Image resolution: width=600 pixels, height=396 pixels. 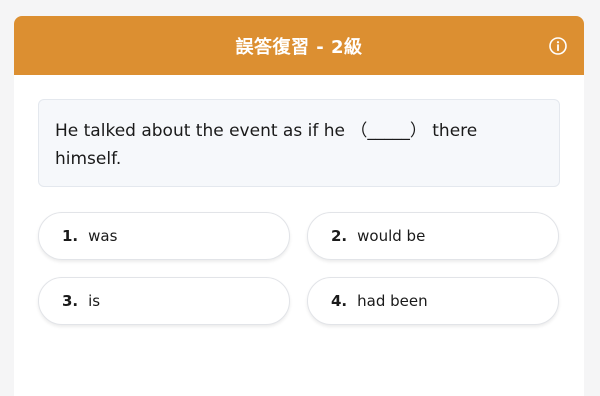 What do you see at coordinates (339, 301) in the screenshot?
I see `option-number: 4.` at bounding box center [339, 301].